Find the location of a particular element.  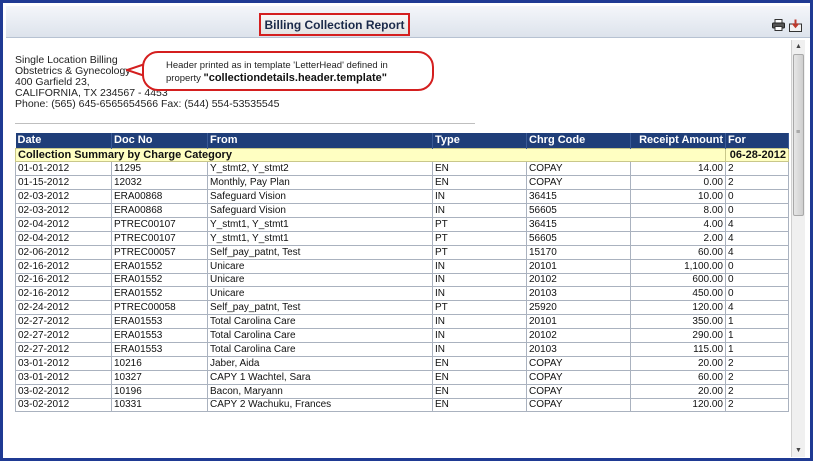

chrg-code-cell: 36415 is located at coordinates (578, 224).